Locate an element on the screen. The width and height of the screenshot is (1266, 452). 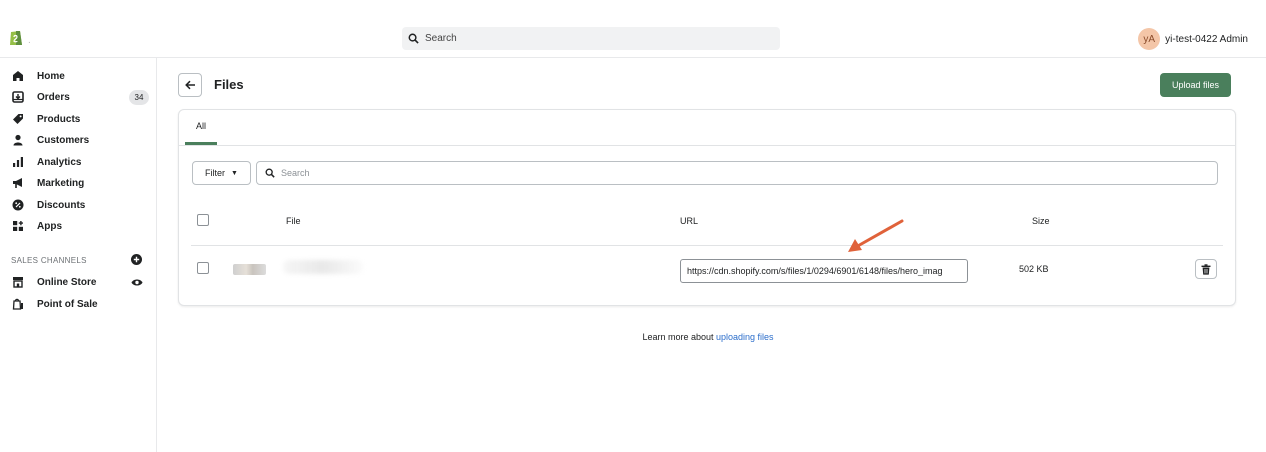
filter-button: Filter ▼ is located at coordinates (221, 173).